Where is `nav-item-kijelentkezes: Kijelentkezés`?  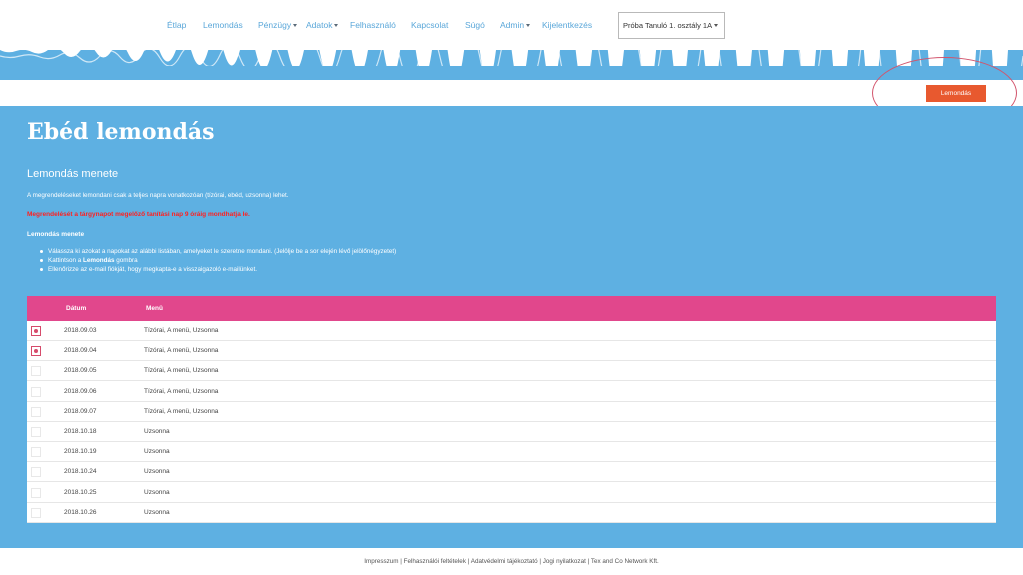
nav-item-kijelentkezes: Kijelentkezés is located at coordinates (567, 25).